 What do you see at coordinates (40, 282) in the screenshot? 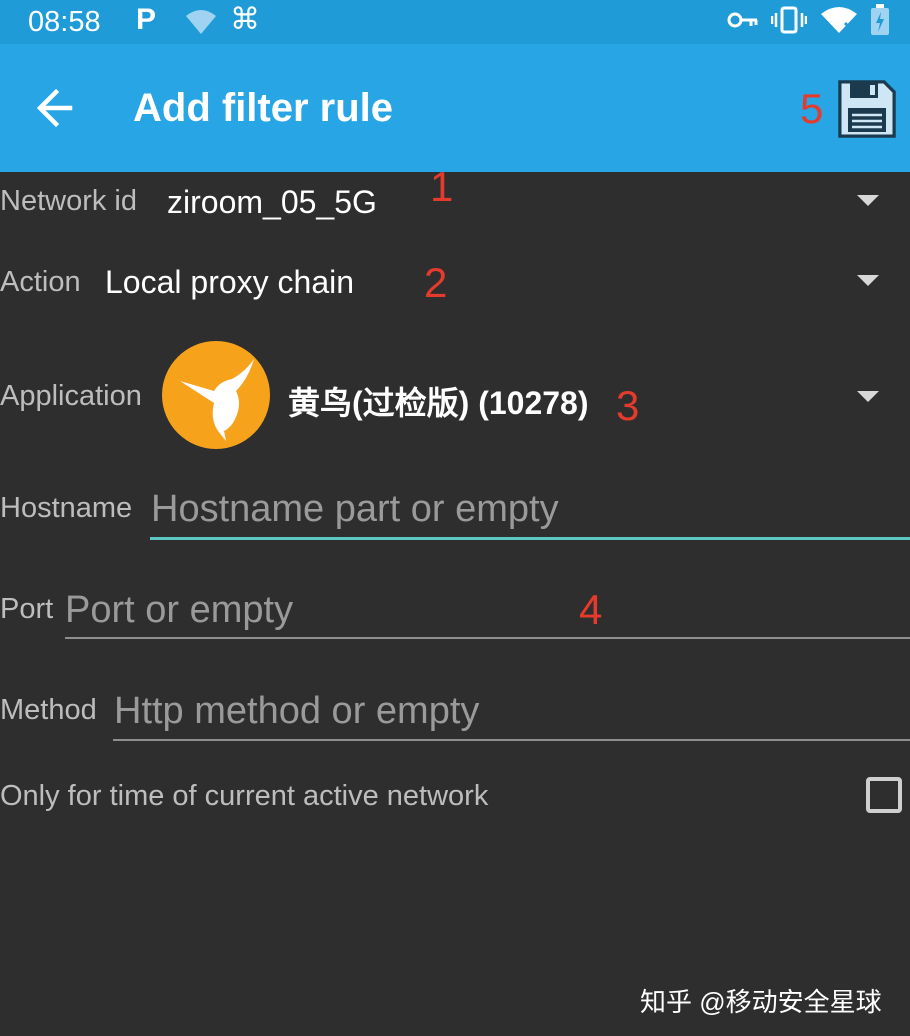
I see `action-label: Action` at bounding box center [40, 282].